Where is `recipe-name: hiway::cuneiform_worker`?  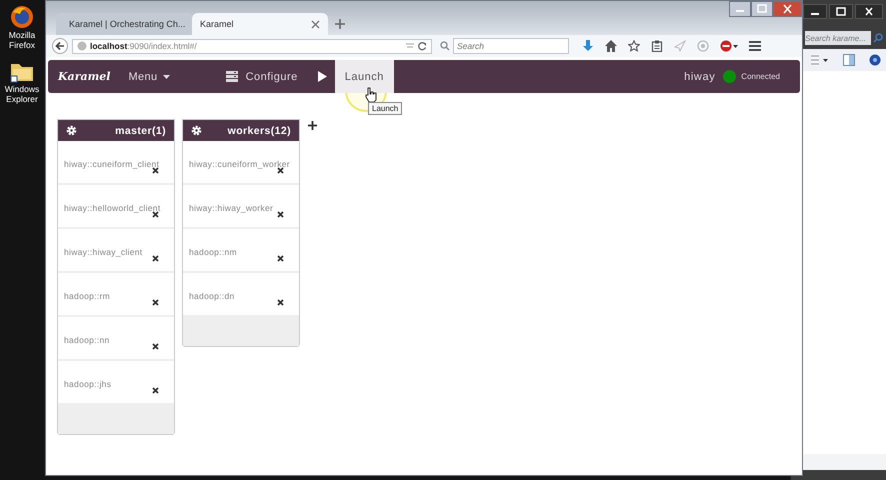 recipe-name: hiway::cuneiform_worker is located at coordinates (239, 164).